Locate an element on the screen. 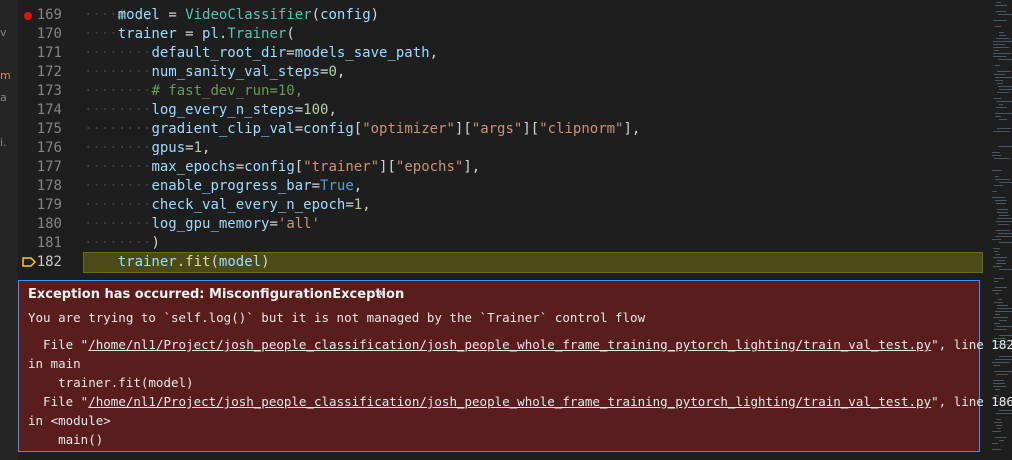  explorer-sidebar-edge: v m a i. is located at coordinates (9, 230).